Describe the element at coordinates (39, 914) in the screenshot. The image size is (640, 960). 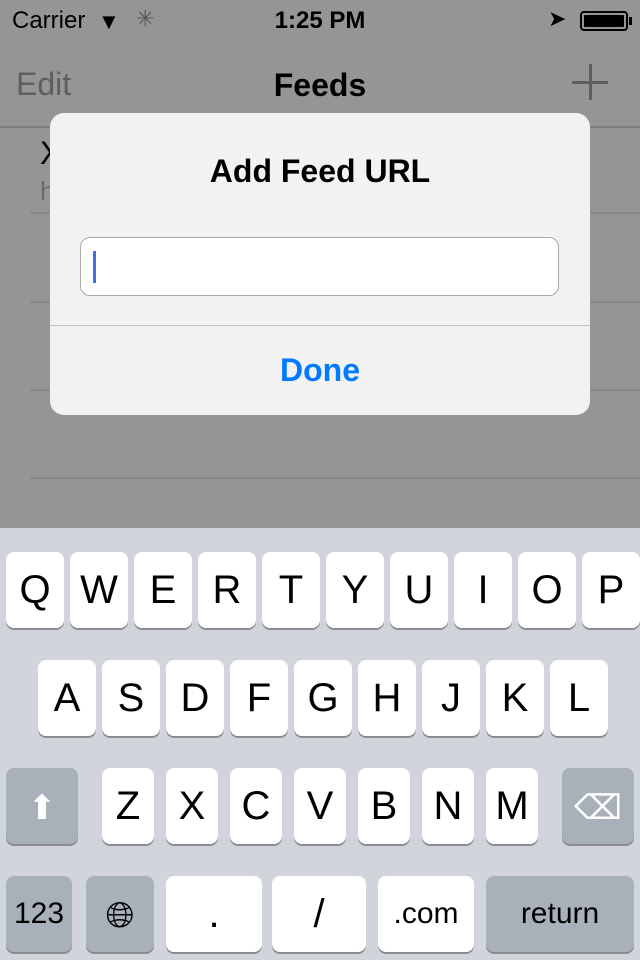
I see `numbers-key: 123` at that location.